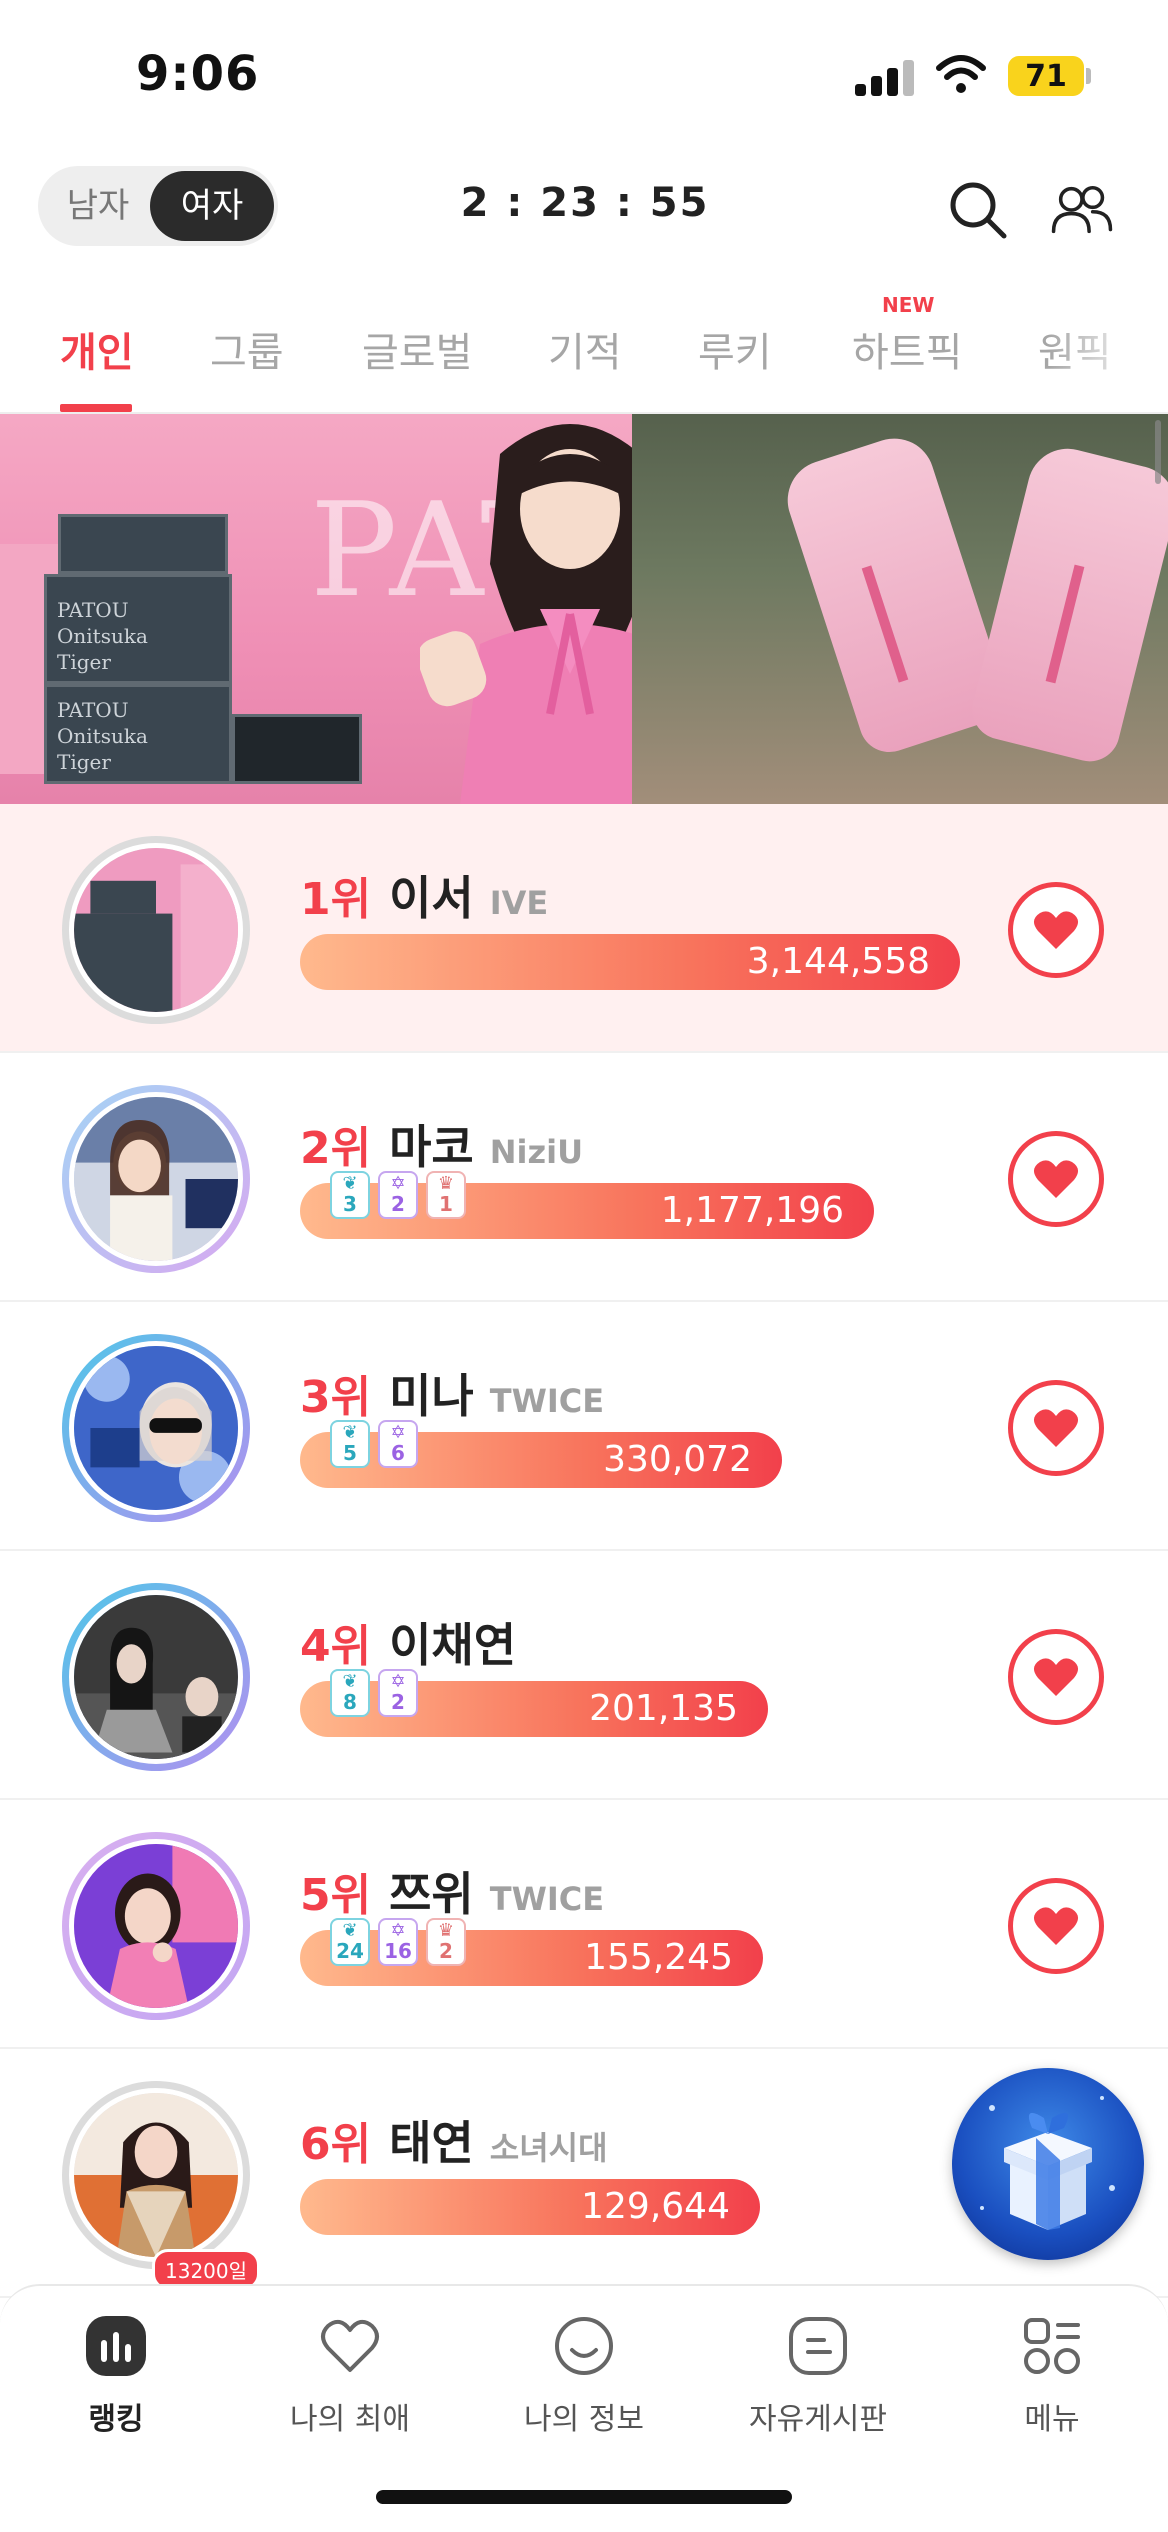 The height and width of the screenshot is (2532, 1168). Describe the element at coordinates (431, 1147) in the screenshot. I see `idol-name: 마코` at that location.